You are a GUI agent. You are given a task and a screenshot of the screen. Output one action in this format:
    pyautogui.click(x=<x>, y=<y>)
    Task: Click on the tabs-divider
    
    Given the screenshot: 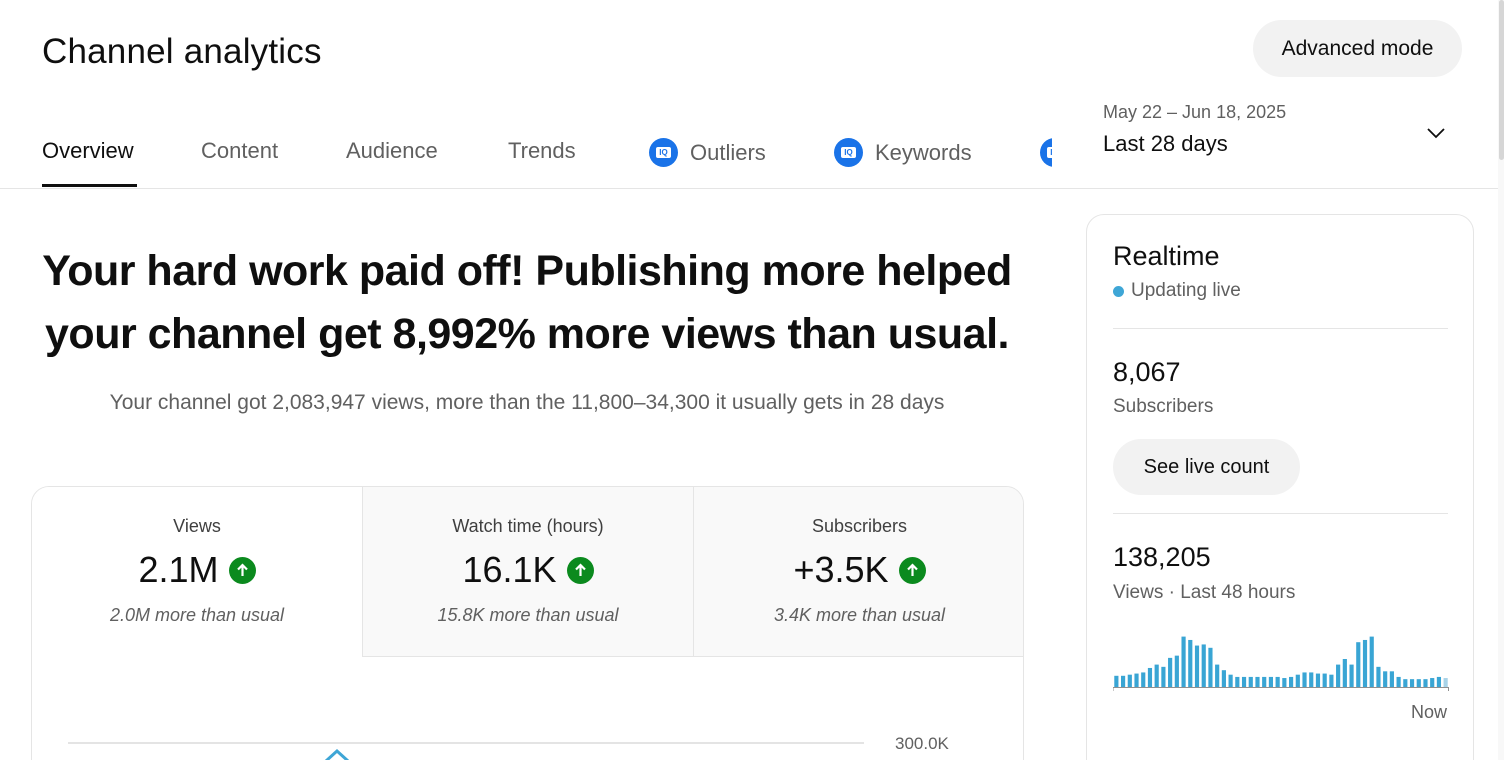 What is the action you would take?
    pyautogui.click(x=749, y=188)
    